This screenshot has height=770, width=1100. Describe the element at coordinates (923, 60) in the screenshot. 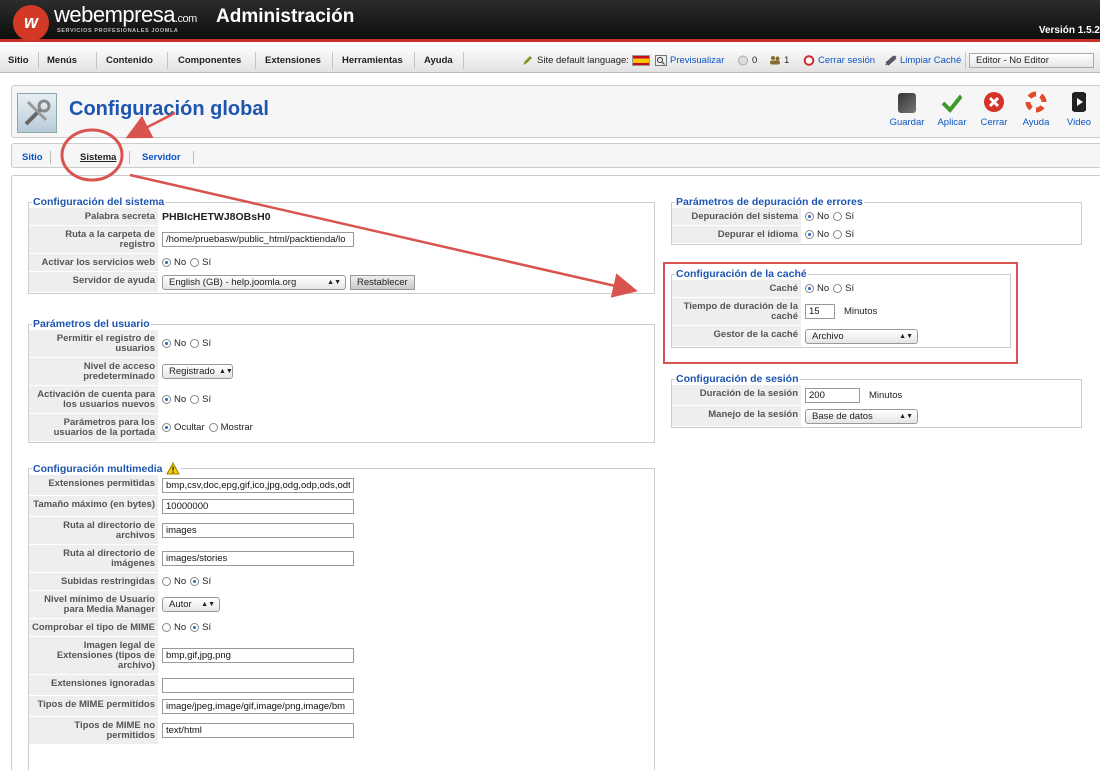

I see `clear-cache-link: Limpiar Caché` at that location.